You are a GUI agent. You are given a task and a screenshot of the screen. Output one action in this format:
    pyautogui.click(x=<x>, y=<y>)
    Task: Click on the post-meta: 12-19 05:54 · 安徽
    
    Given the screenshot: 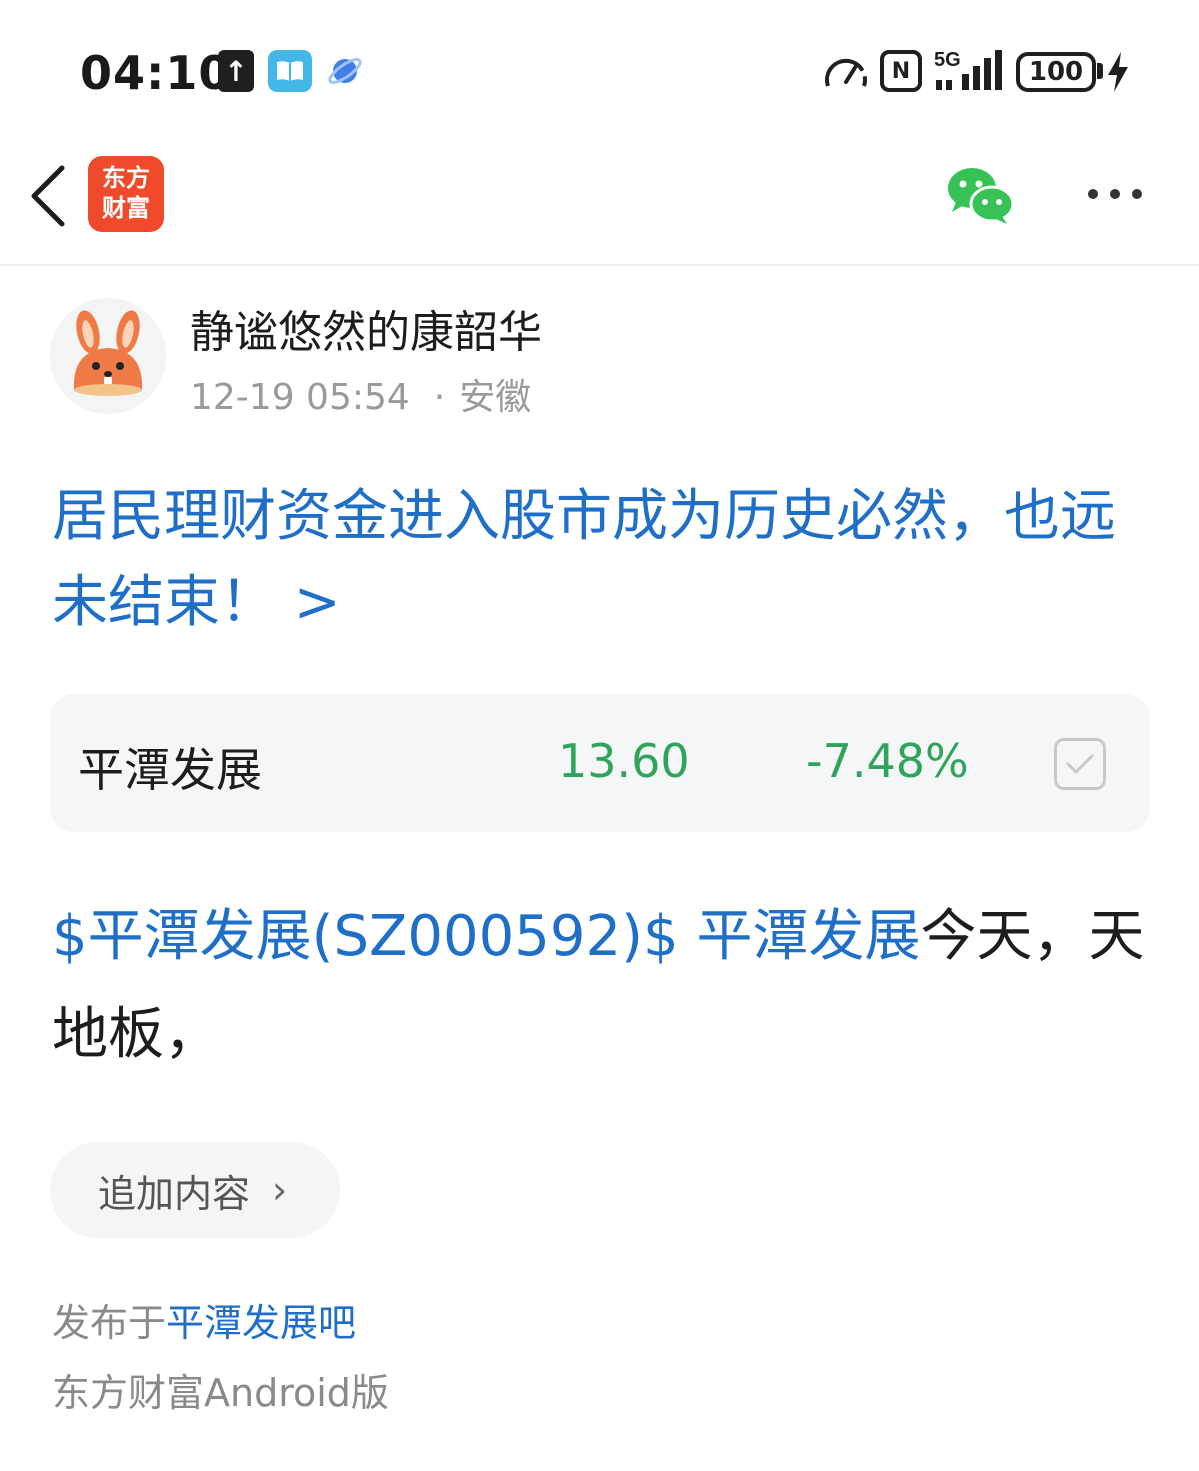 What is the action you would take?
    pyautogui.click(x=360, y=394)
    